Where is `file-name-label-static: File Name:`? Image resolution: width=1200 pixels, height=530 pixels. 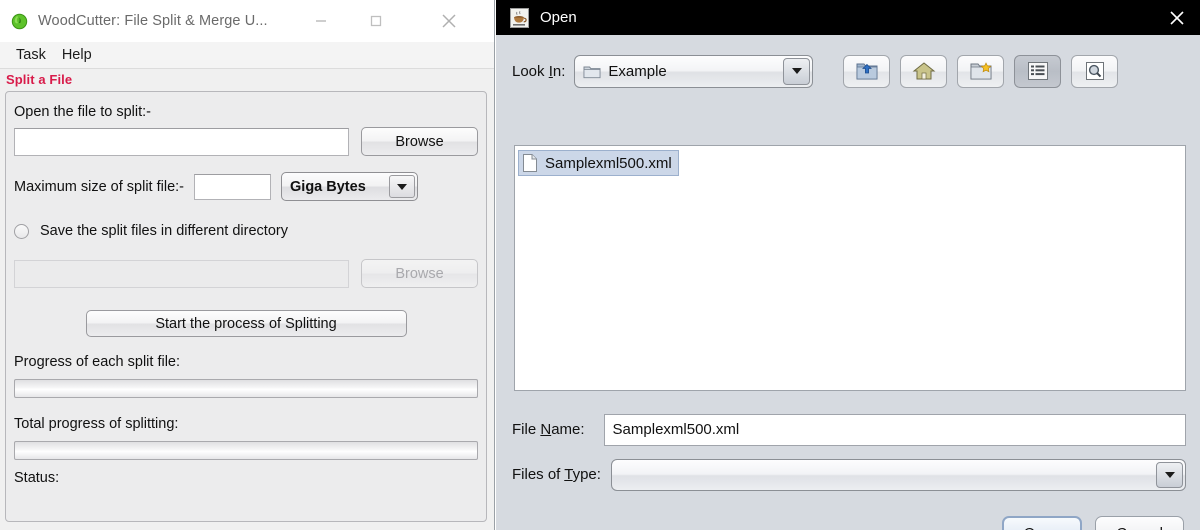 file-name-label-static: File Name: is located at coordinates (548, 429).